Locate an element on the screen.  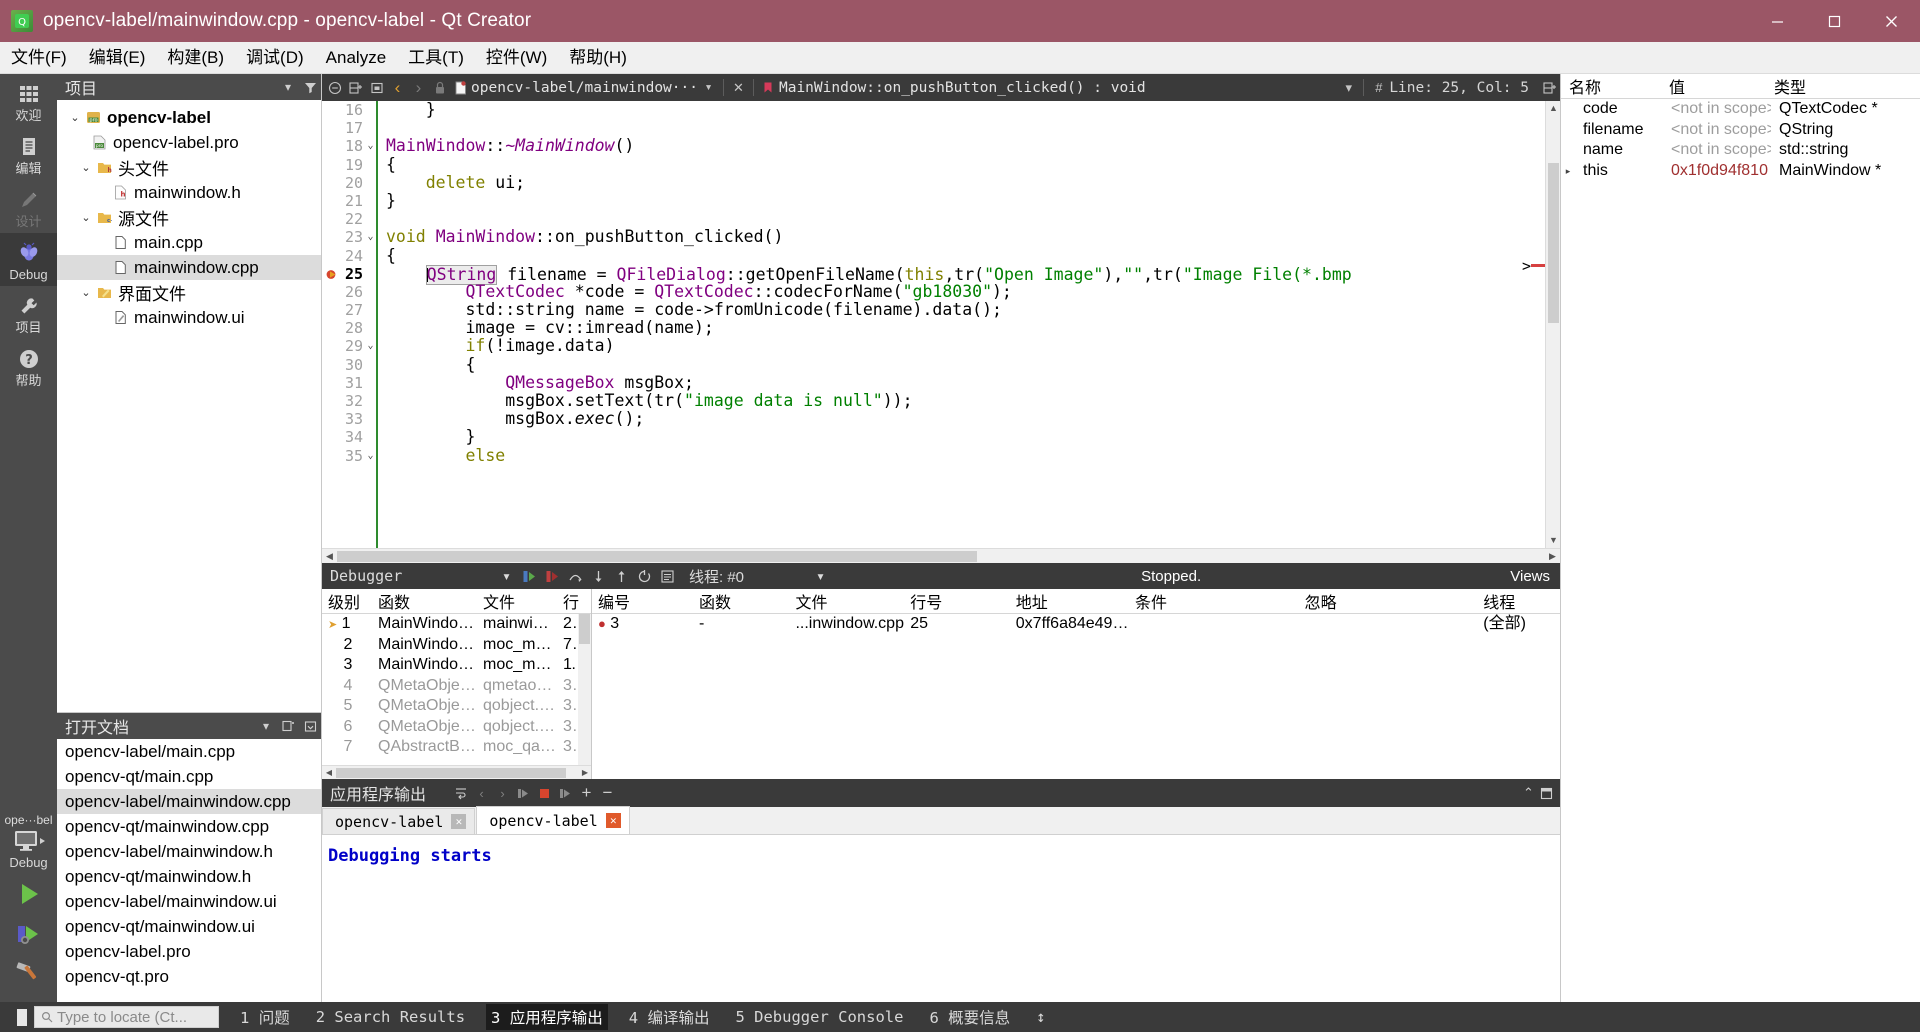
locals-row: ▸ this 0x1f0d94f810 MainWindow * is located at coordinates (1740, 171).